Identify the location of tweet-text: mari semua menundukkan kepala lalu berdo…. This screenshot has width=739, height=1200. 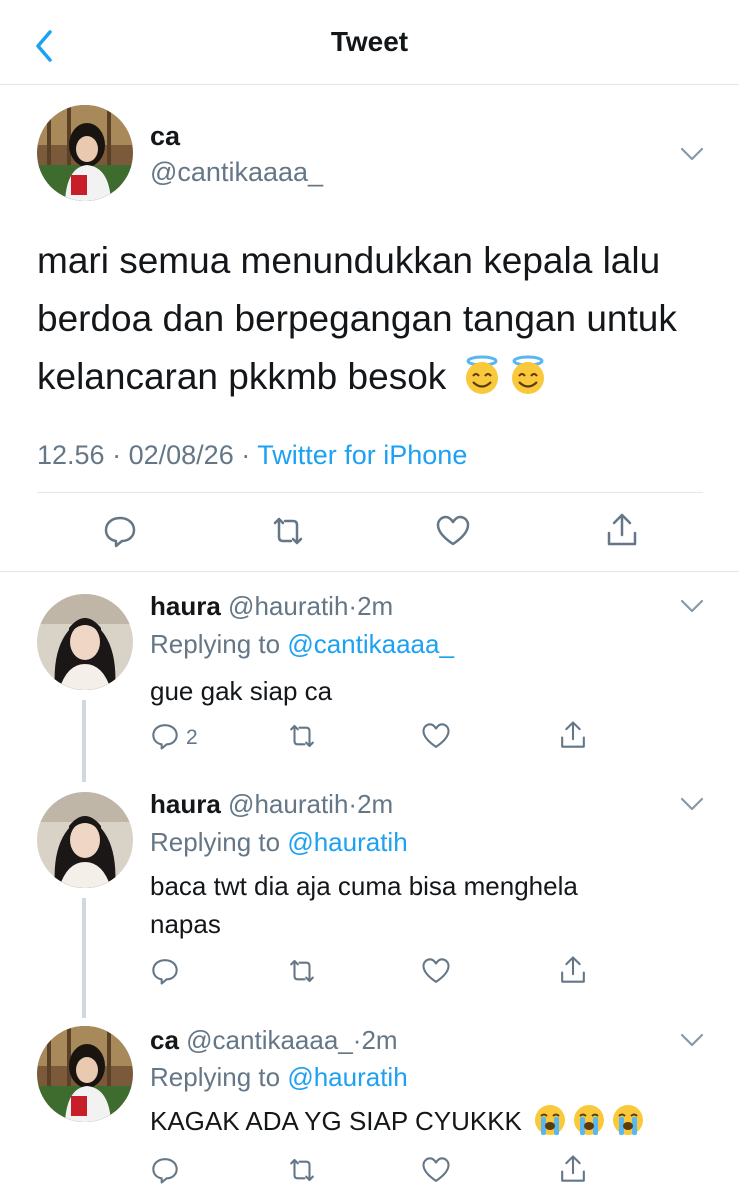
(357, 318).